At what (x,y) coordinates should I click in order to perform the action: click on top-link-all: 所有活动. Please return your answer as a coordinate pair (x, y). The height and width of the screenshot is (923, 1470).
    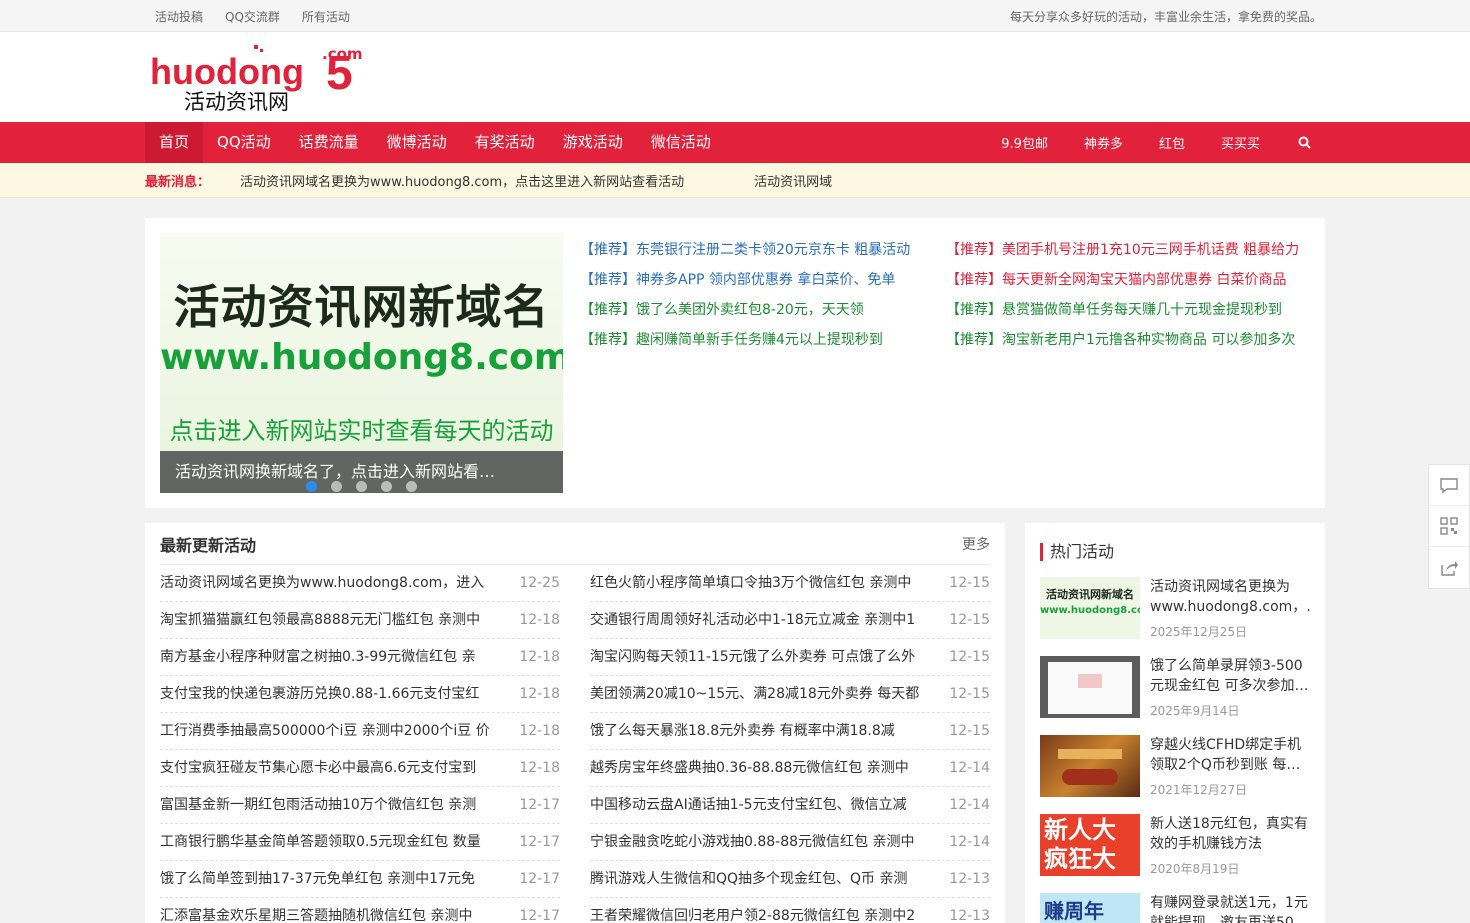
    Looking at the image, I should click on (326, 16).